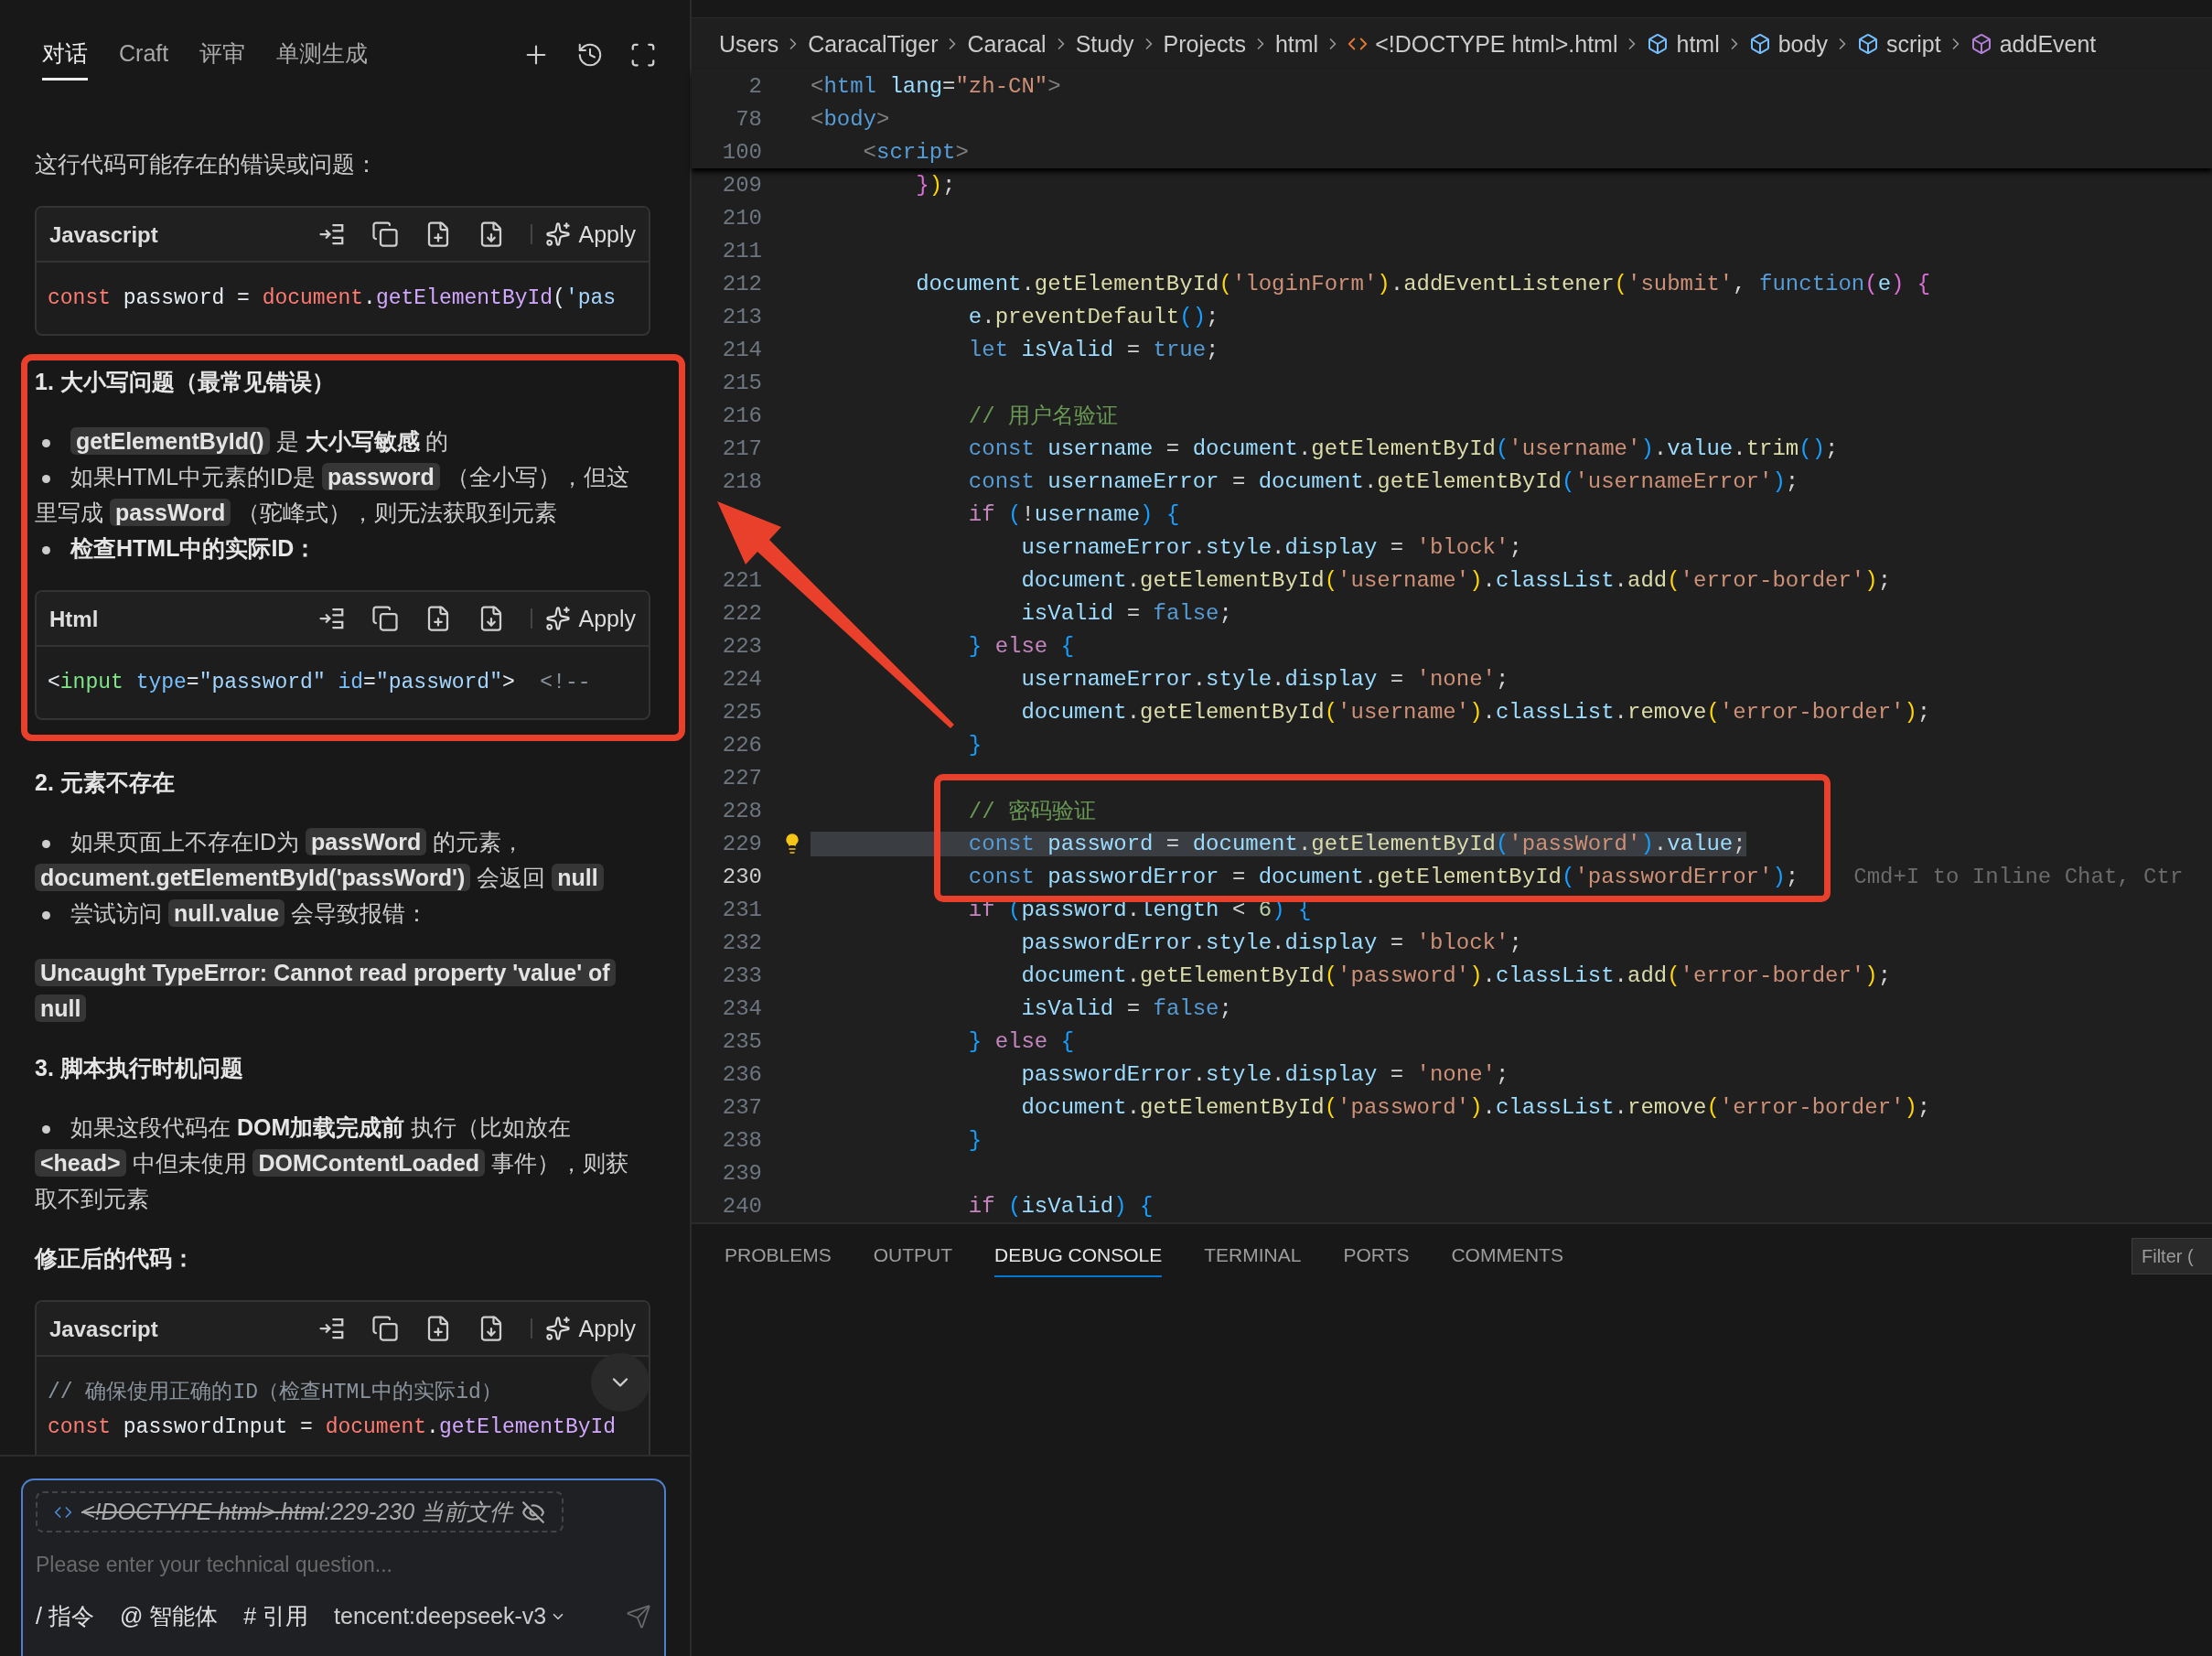 This screenshot has width=2212, height=1656. What do you see at coordinates (332, 298) in the screenshot?
I see `code-line: const password = document.getElementById('pas` at bounding box center [332, 298].